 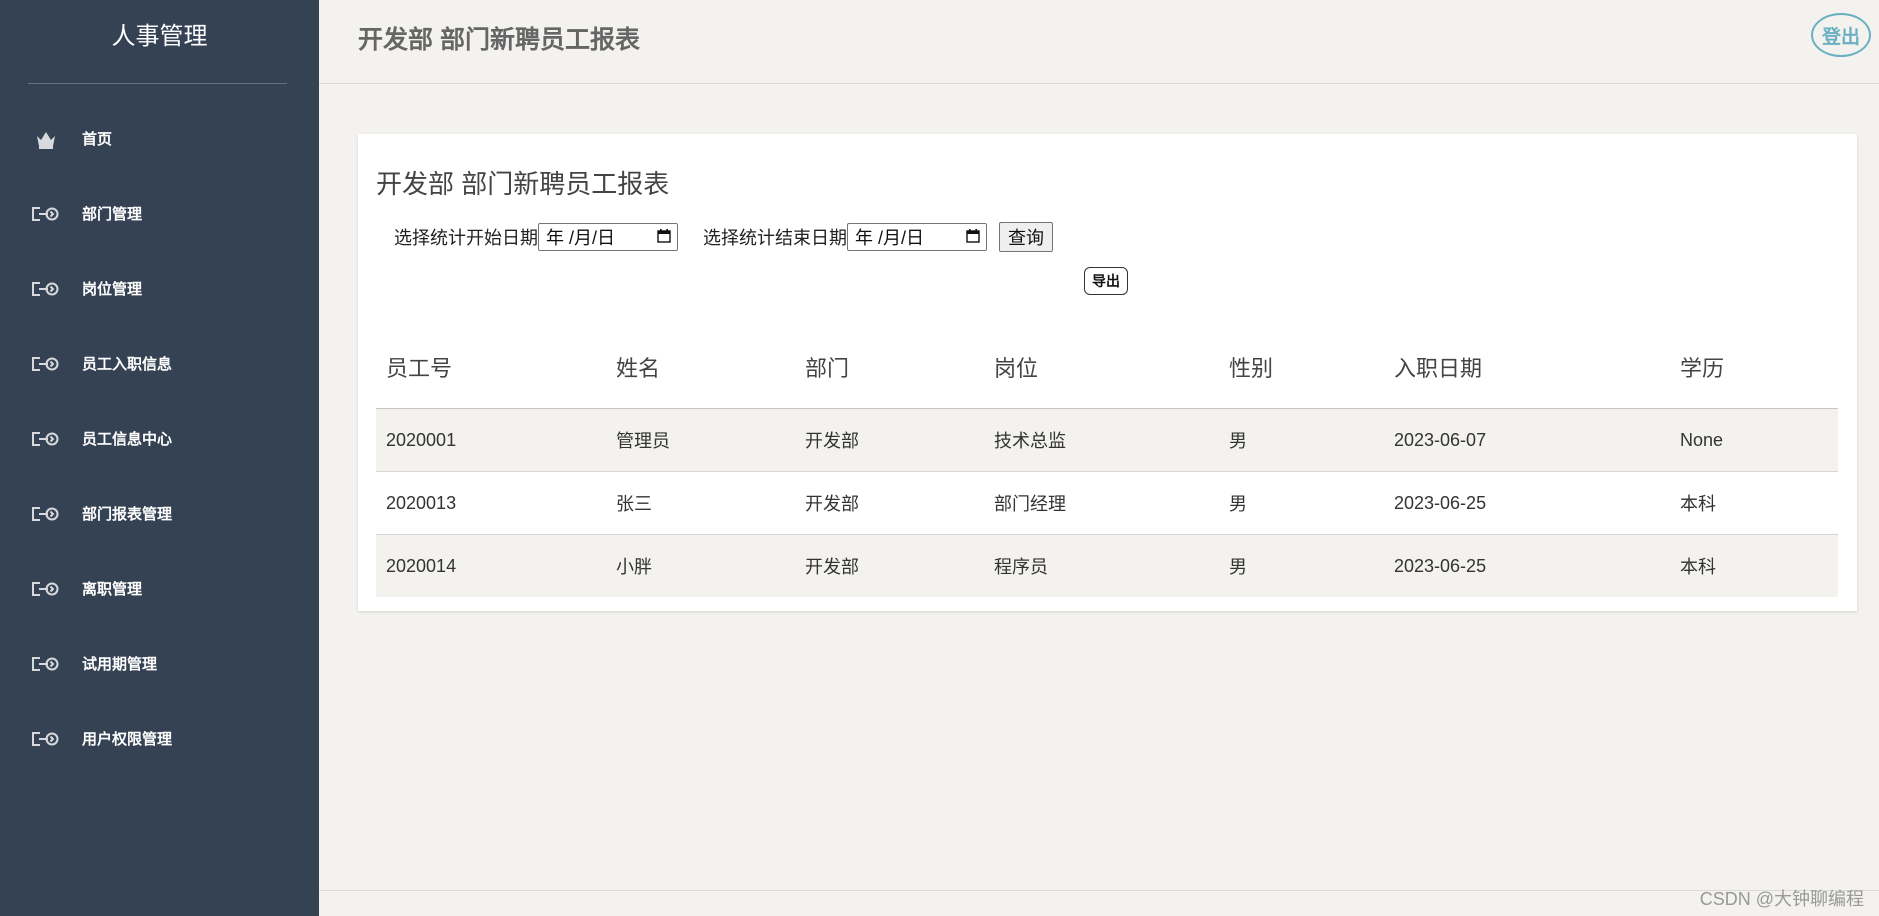 What do you see at coordinates (1101, 440) in the screenshot?
I see `table-cell: 技术总监` at bounding box center [1101, 440].